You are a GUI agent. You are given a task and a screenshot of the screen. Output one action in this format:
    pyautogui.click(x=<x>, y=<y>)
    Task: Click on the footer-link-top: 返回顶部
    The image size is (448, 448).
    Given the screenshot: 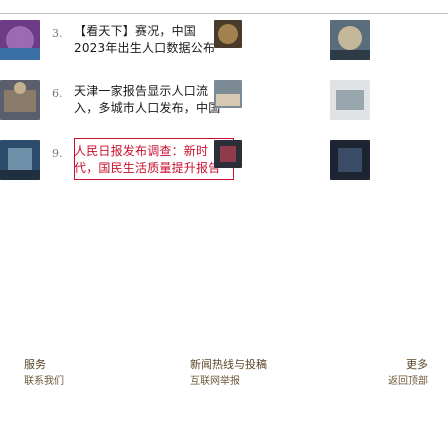 What is the action you would take?
    pyautogui.click(x=404, y=381)
    